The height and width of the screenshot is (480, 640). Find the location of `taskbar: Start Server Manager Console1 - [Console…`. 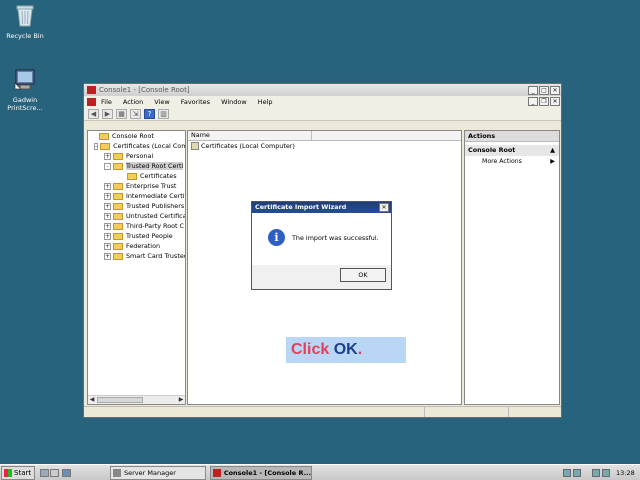

taskbar: Start Server Manager Console1 - [Console… is located at coordinates (320, 472).